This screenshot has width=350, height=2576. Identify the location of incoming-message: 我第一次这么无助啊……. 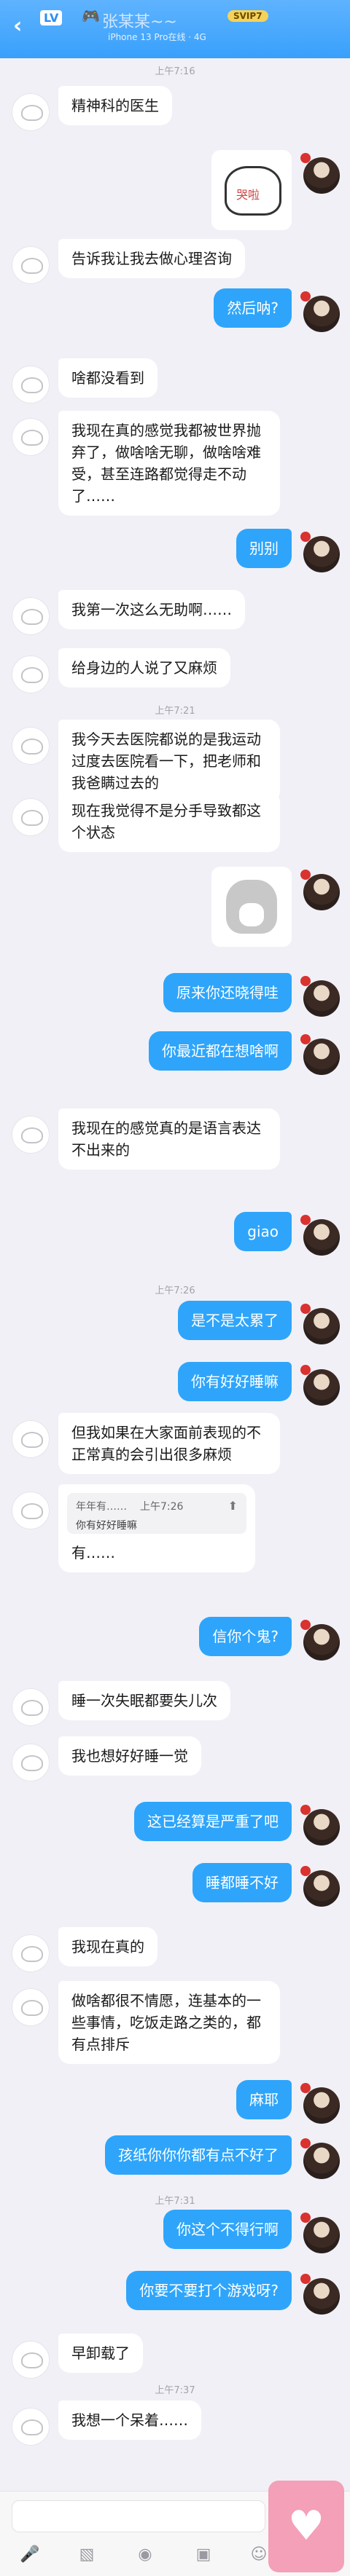
(151, 609).